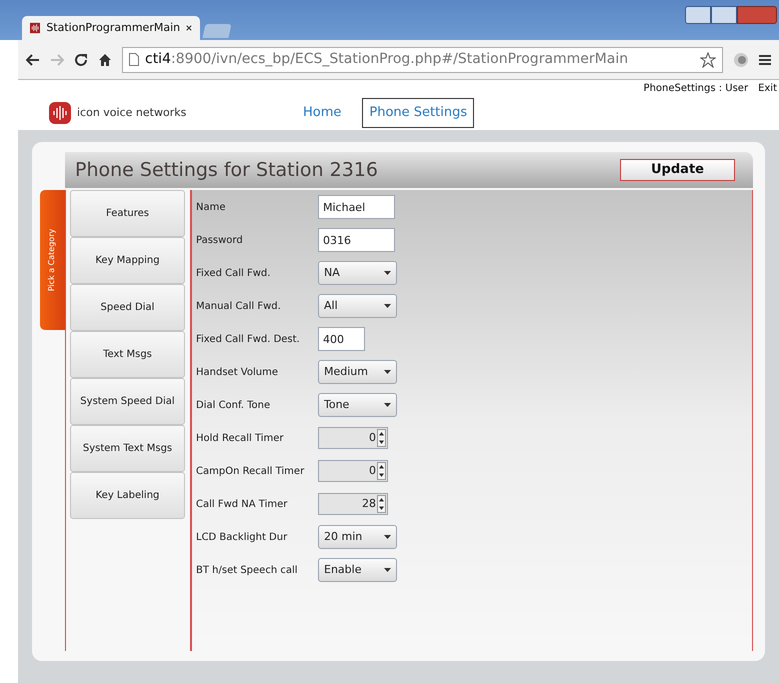  Describe the element at coordinates (189, 28) in the screenshot. I see `close-icon` at that location.